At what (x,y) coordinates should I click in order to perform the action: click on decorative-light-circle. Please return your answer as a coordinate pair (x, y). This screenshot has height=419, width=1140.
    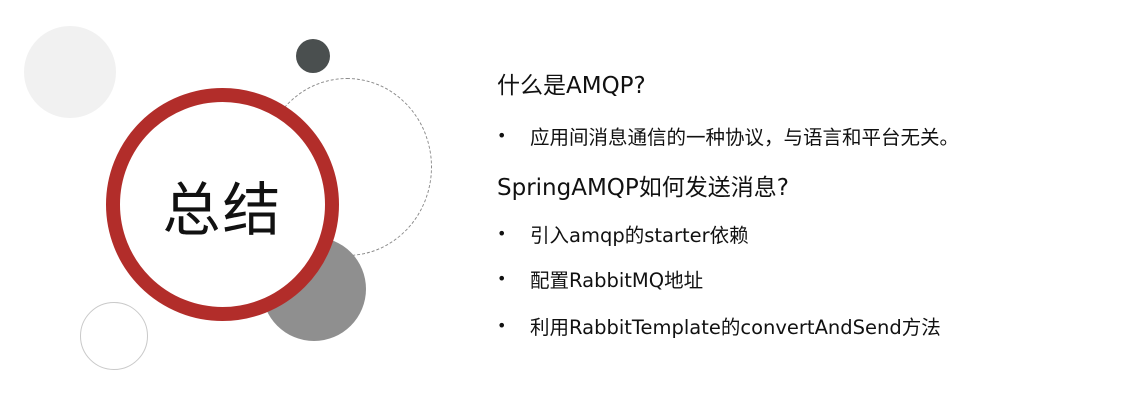
    Looking at the image, I should click on (70, 72).